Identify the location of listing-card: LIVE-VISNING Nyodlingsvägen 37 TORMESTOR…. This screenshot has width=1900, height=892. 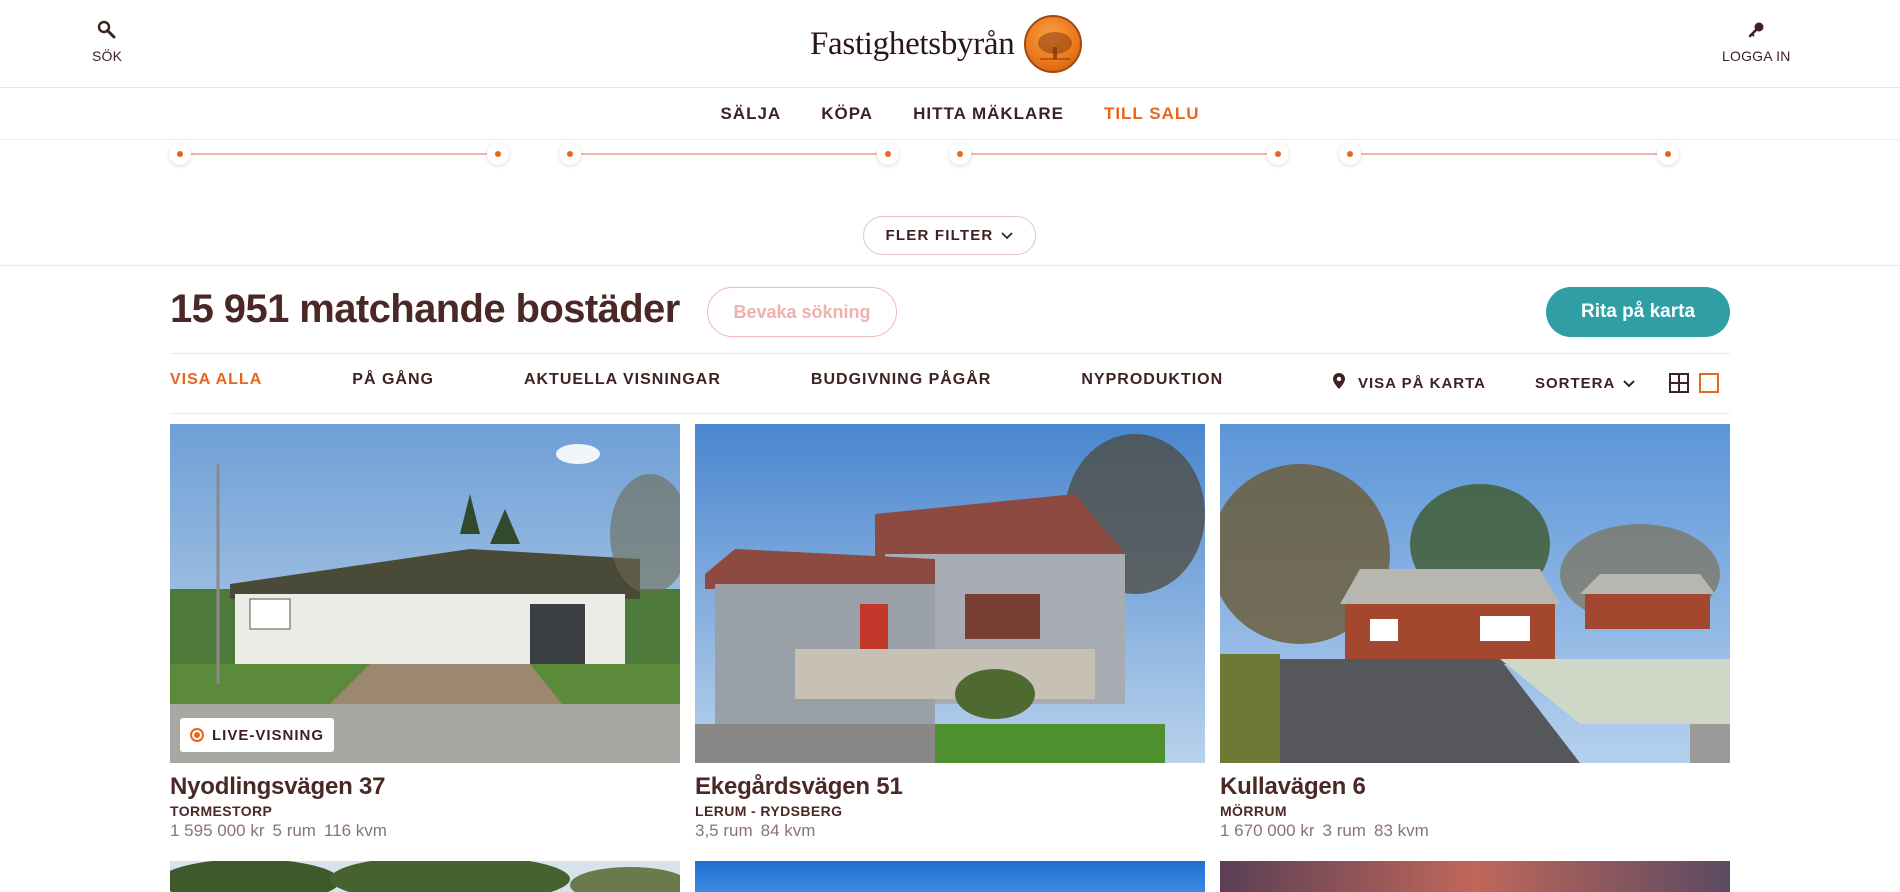
(425, 632).